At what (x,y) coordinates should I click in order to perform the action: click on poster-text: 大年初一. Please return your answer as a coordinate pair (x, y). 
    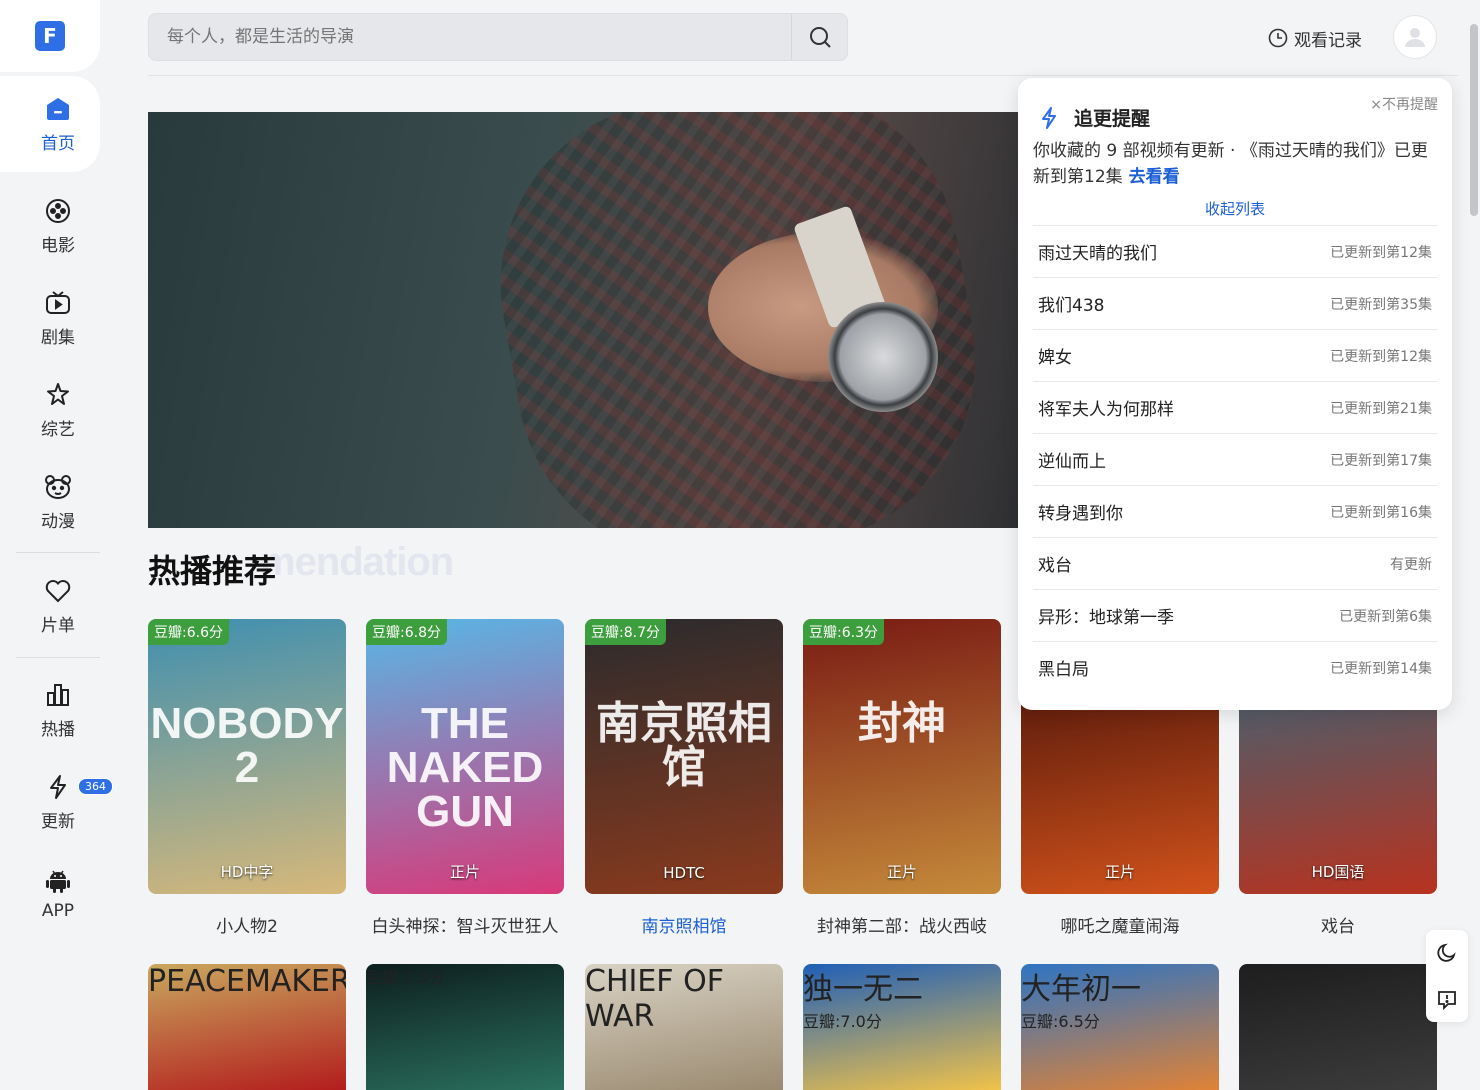
    Looking at the image, I should click on (1081, 989).